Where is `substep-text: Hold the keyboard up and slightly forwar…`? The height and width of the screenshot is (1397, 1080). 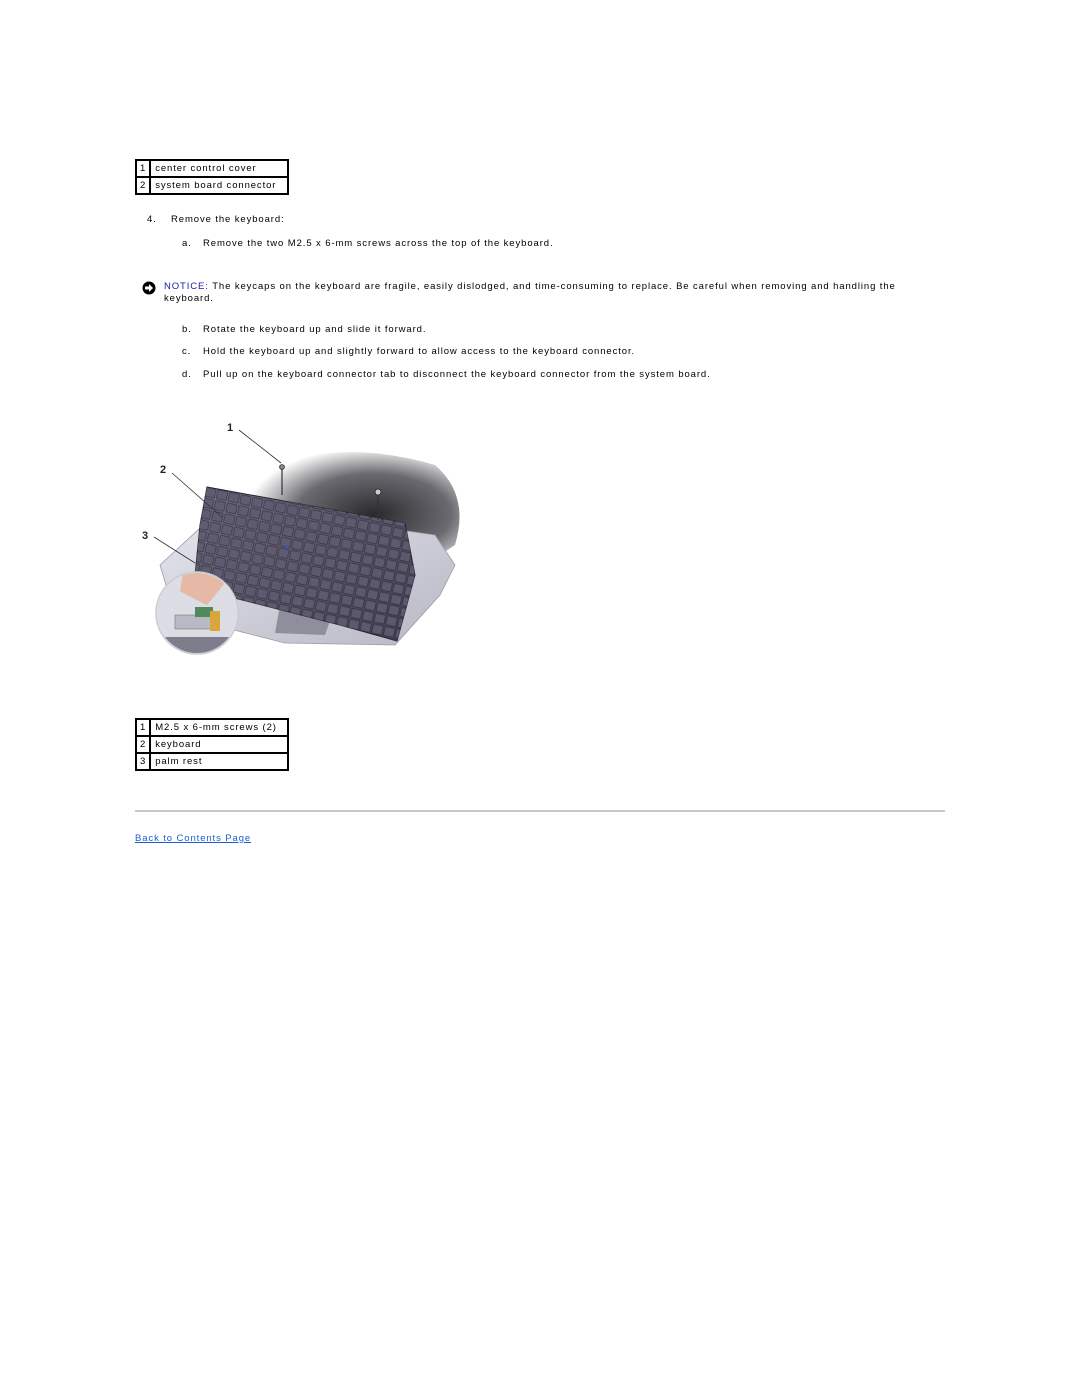 substep-text: Hold the keyboard up and slightly forwar… is located at coordinates (419, 351).